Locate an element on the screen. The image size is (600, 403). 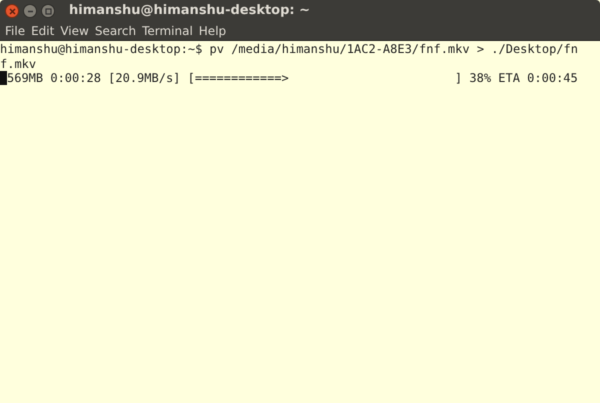
menu-item: Search is located at coordinates (116, 31).